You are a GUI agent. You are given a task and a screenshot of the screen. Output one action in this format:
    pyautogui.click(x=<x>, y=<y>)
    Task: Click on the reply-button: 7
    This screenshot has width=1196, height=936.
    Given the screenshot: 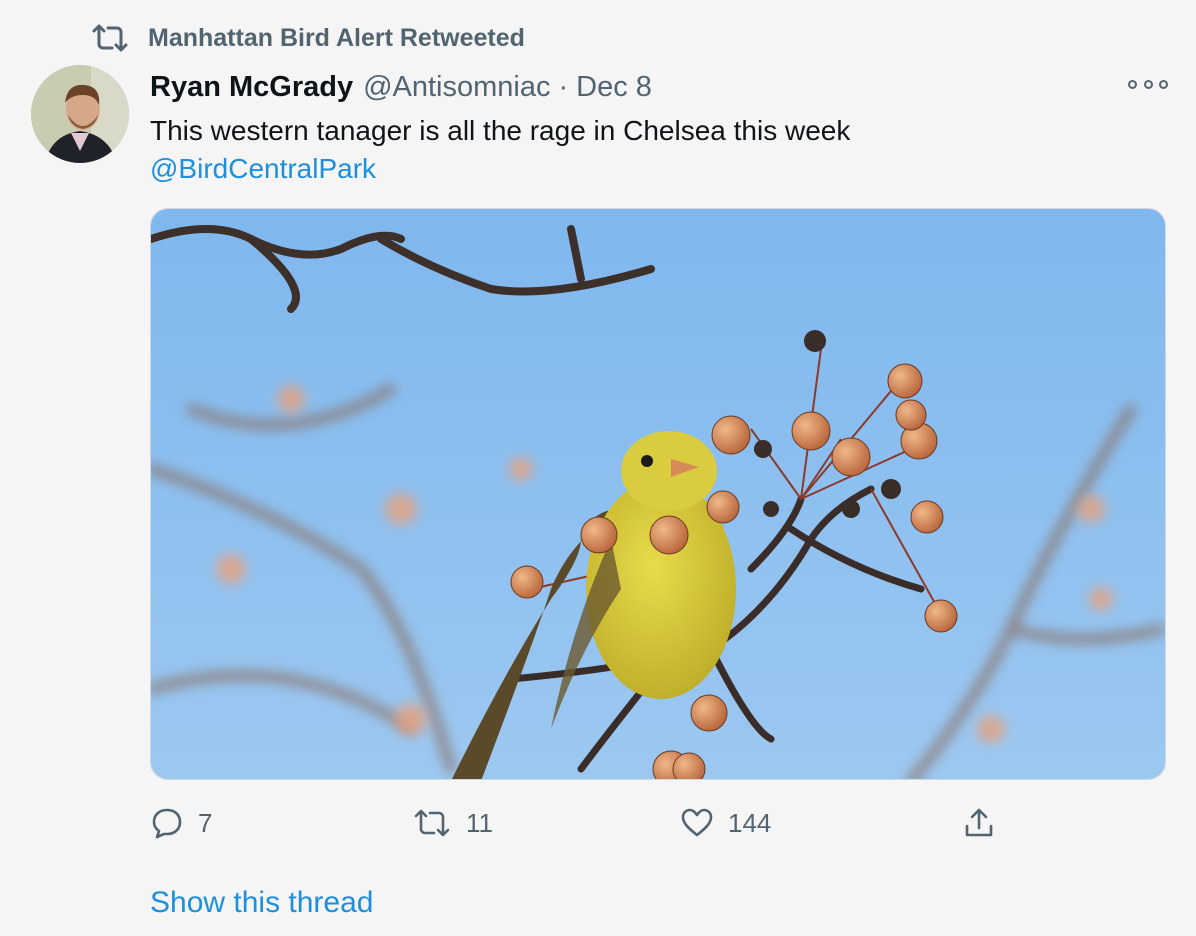 What is the action you would take?
    pyautogui.click(x=181, y=823)
    